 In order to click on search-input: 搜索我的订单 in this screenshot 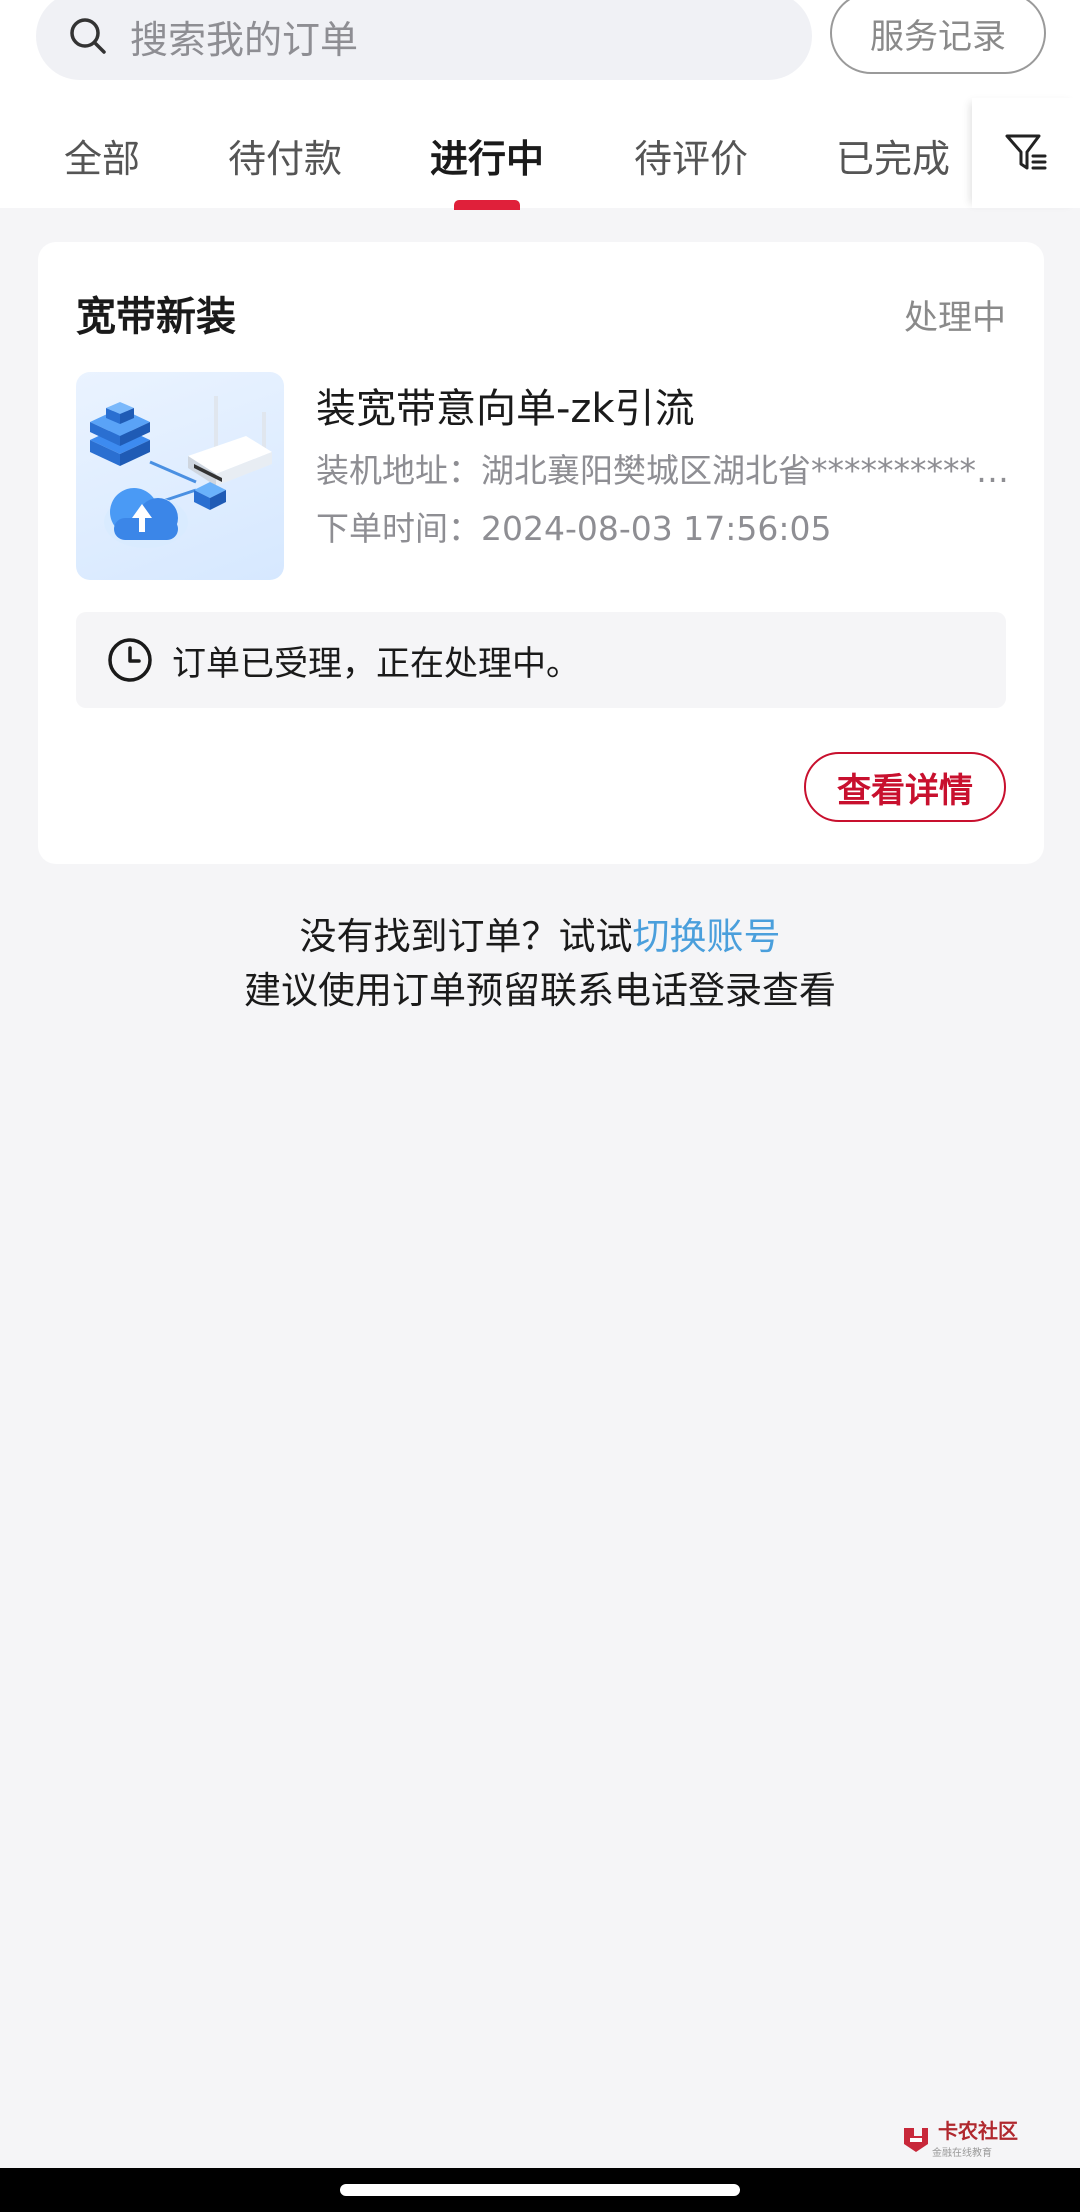, I will do `click(424, 40)`.